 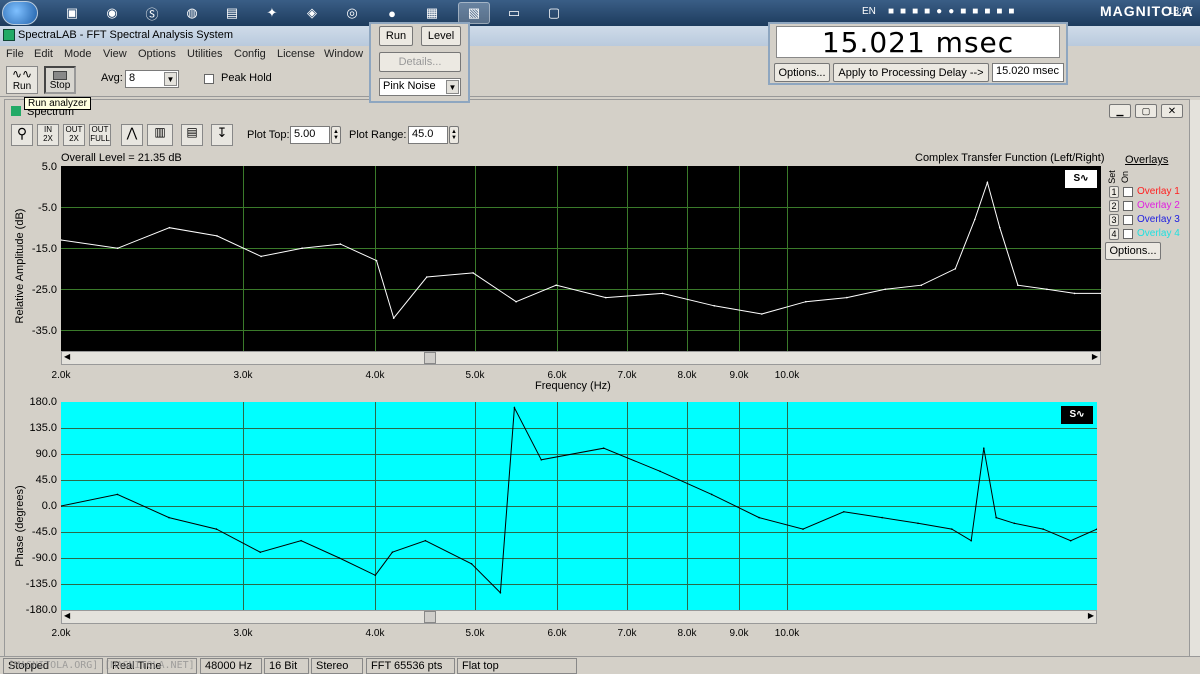 What do you see at coordinates (1146, 111) in the screenshot?
I see `maximize-icon: ▢` at bounding box center [1146, 111].